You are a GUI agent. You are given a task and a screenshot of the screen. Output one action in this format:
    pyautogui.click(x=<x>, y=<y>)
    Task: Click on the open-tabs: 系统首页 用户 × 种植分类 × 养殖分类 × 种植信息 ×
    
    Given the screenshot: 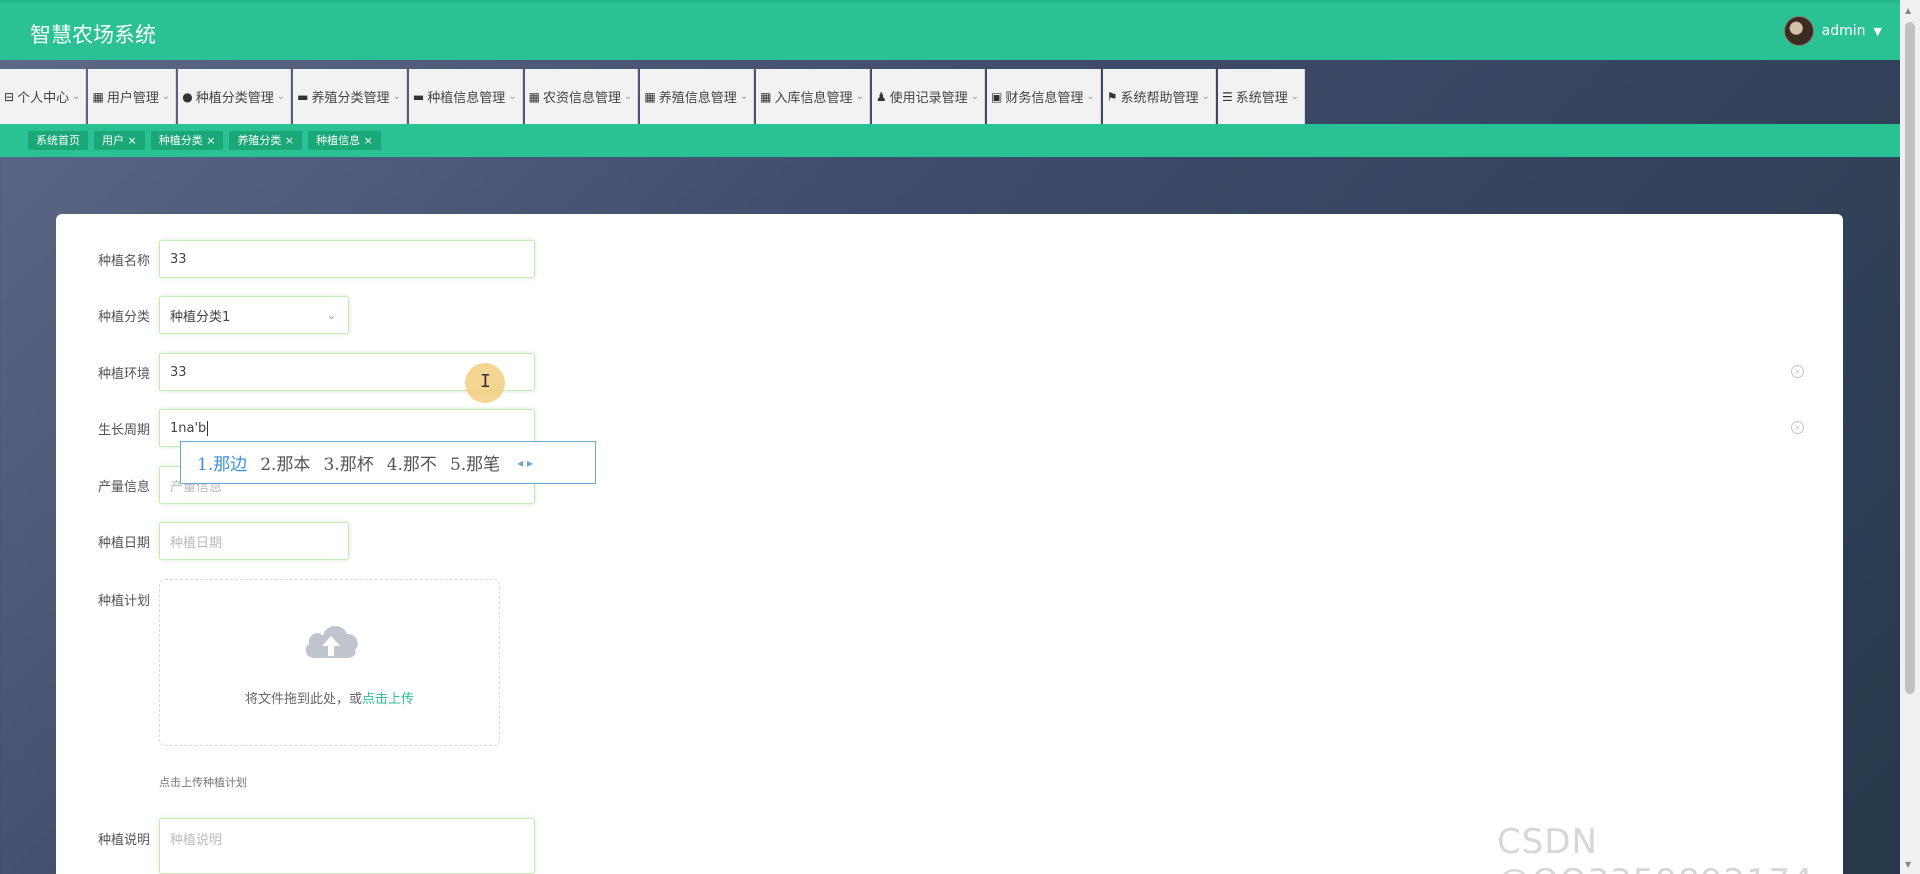 What is the action you would take?
    pyautogui.click(x=204, y=140)
    